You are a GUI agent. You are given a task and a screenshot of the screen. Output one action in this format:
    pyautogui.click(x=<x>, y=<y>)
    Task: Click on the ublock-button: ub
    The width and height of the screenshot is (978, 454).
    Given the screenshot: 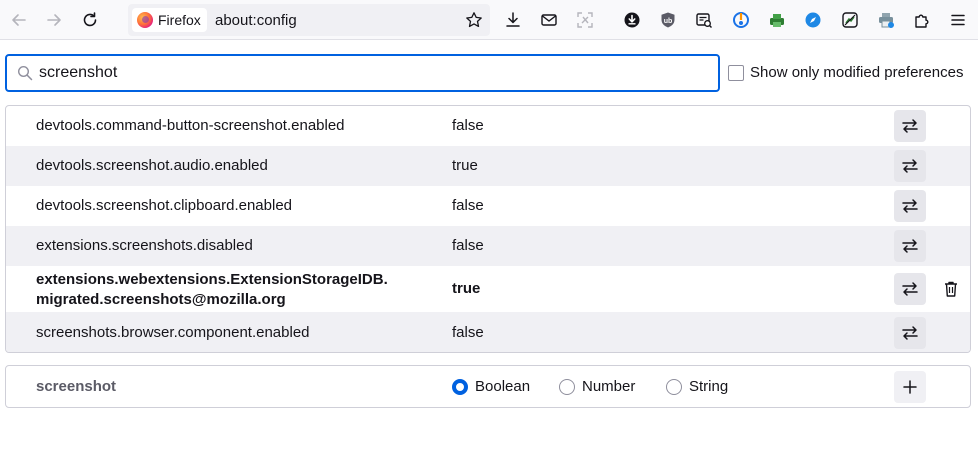 What is the action you would take?
    pyautogui.click(x=668, y=20)
    